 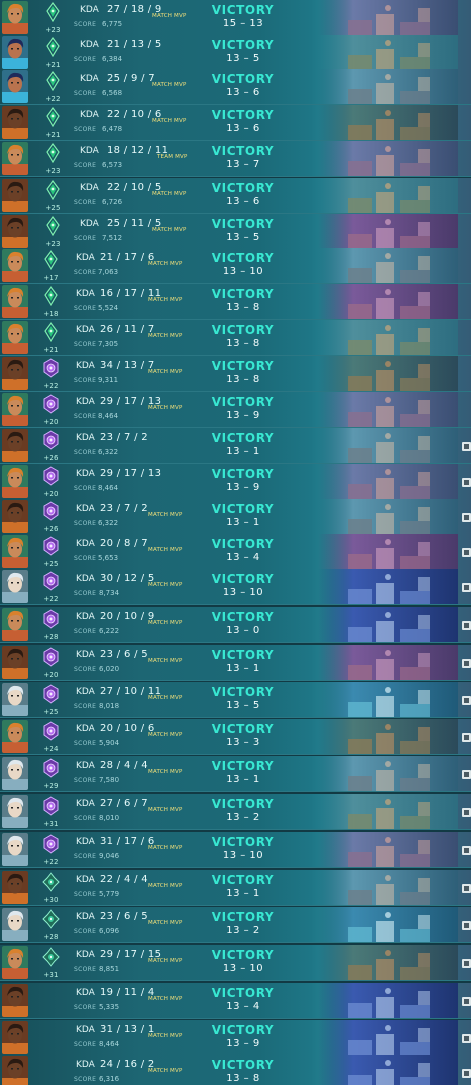 I want to click on kda-value: 26 / 11 / 7, so click(x=127, y=329).